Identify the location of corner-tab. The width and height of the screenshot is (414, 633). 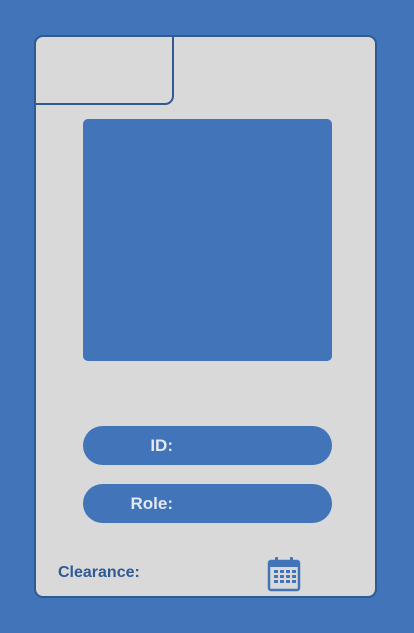
(104, 70).